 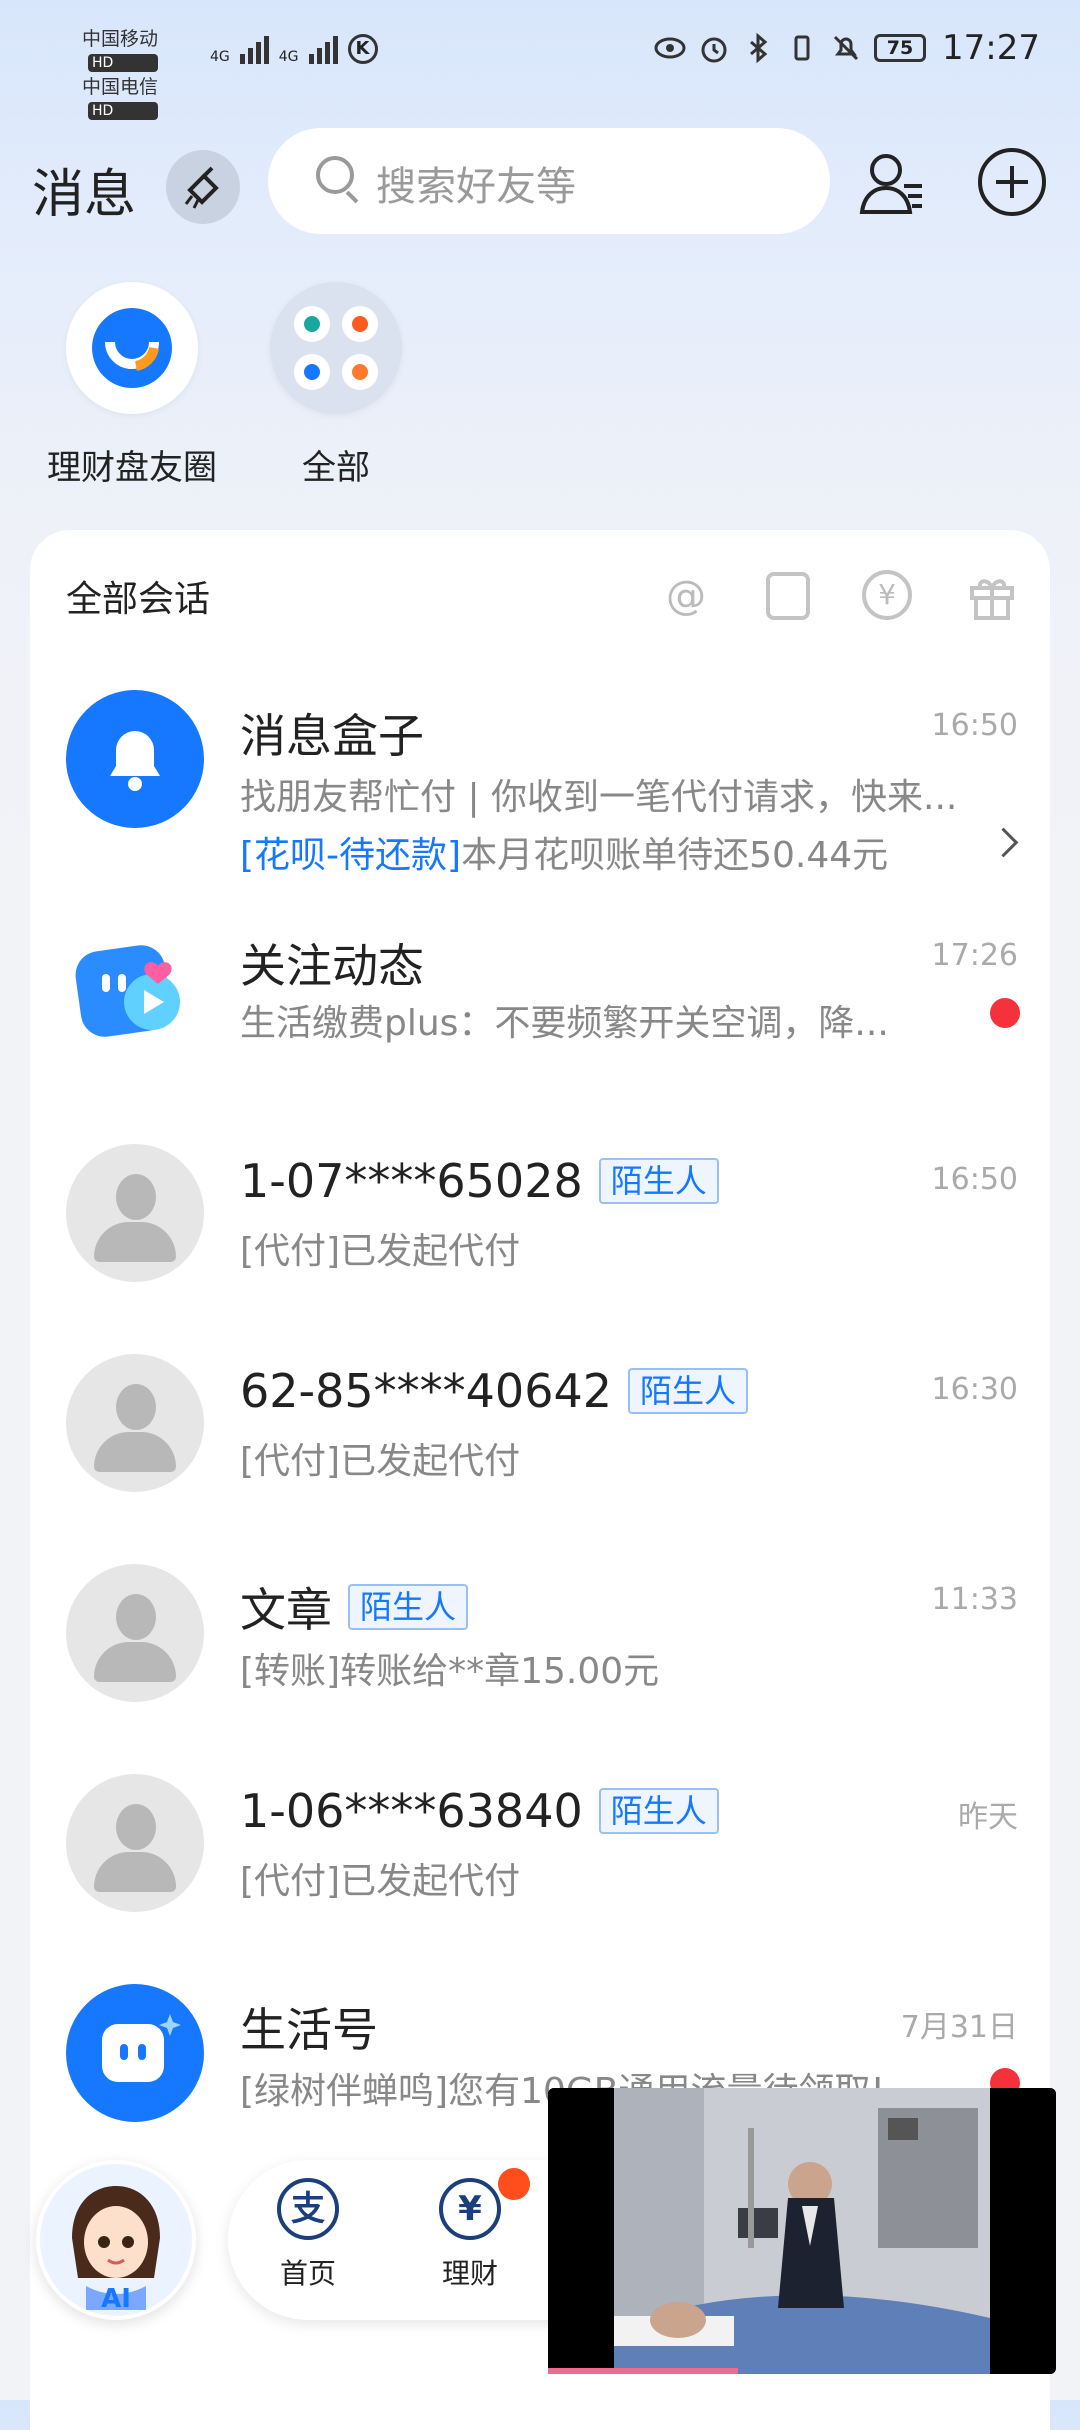 I want to click on alipay-icon: 支, so click(x=308, y=2209).